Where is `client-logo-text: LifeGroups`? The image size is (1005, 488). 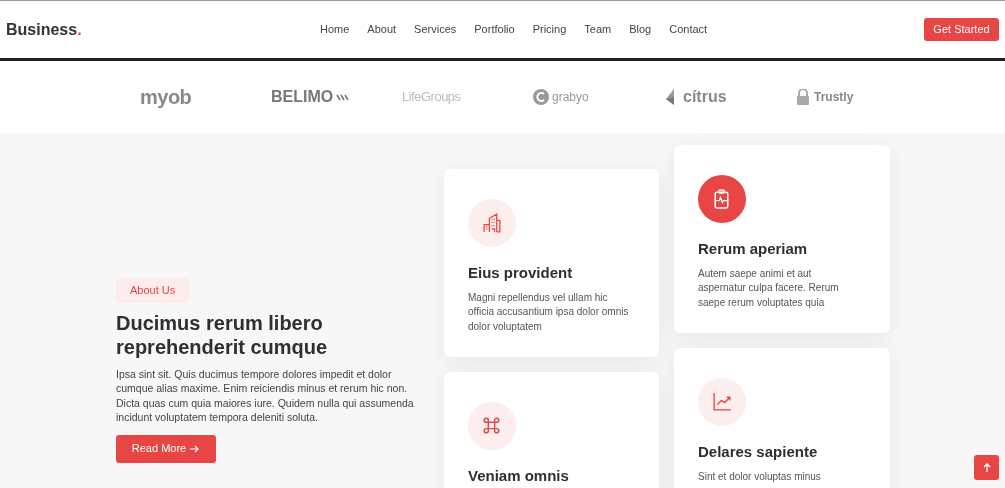 client-logo-text: LifeGroups is located at coordinates (431, 97).